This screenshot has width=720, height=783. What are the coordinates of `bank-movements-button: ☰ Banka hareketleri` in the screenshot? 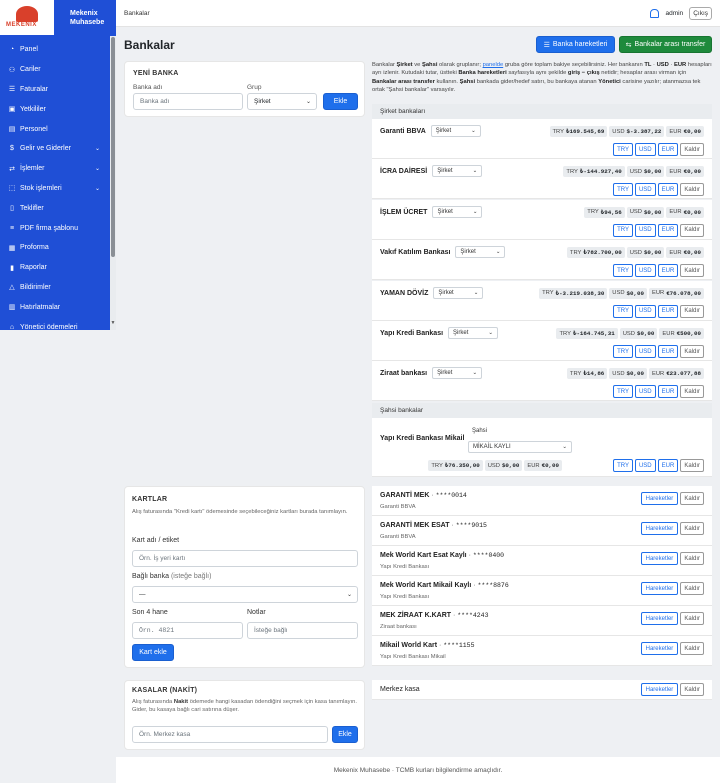 It's located at (575, 44).